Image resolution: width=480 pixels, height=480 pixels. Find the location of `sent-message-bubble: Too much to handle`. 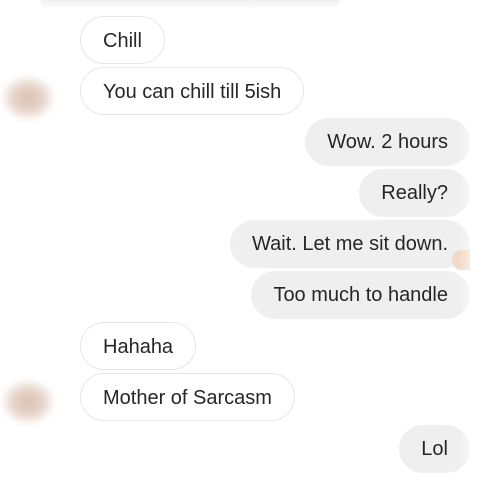

sent-message-bubble: Too much to handle is located at coordinates (360, 295).